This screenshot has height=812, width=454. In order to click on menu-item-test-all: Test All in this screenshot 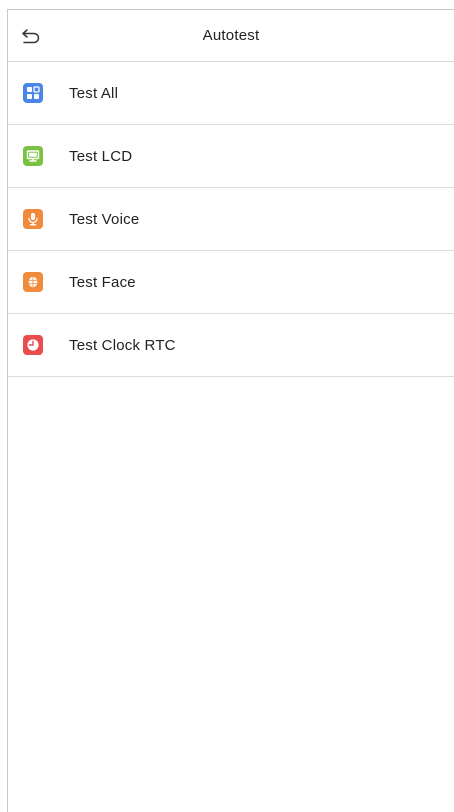, I will do `click(231, 93)`.